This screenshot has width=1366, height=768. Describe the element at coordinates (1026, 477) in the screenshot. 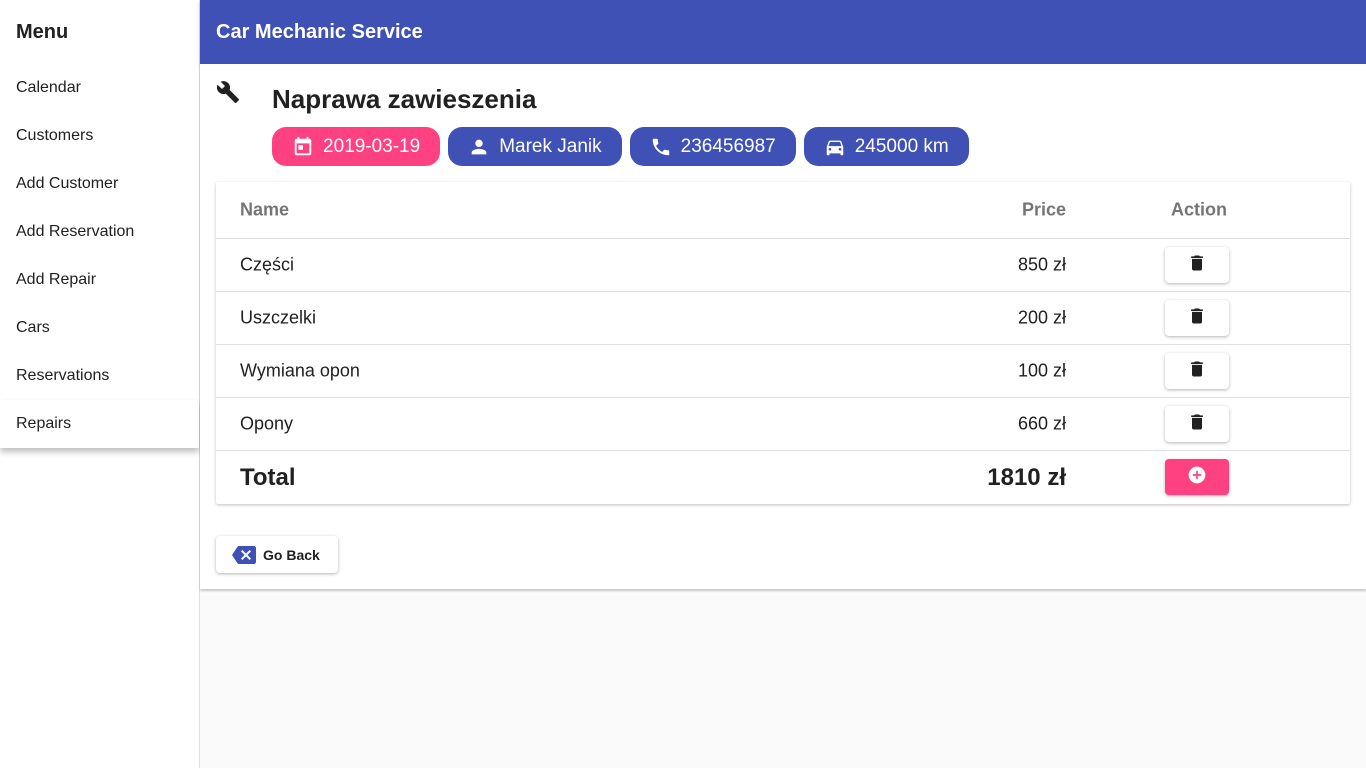

I see `total-price: 1810 zł` at that location.